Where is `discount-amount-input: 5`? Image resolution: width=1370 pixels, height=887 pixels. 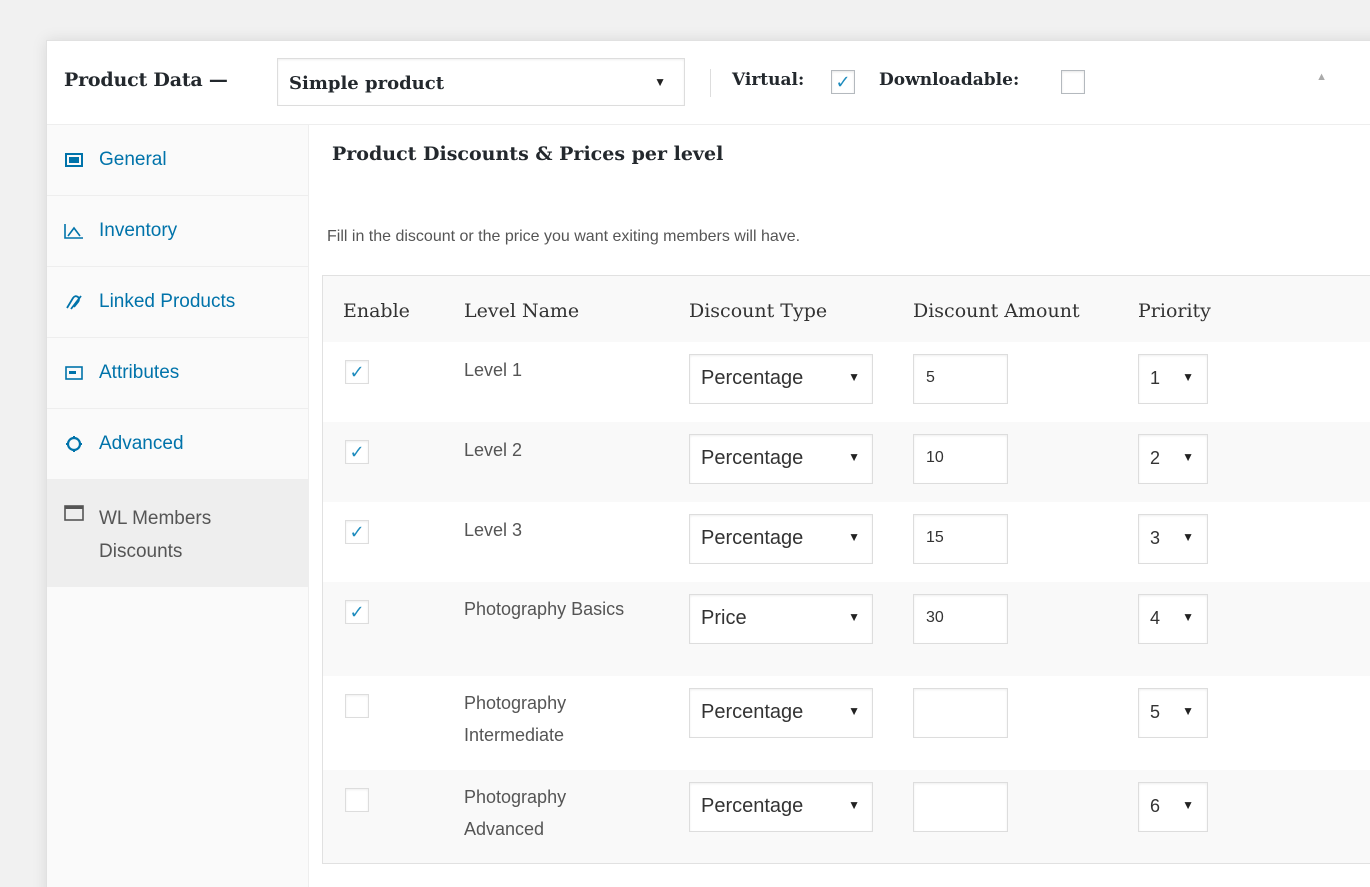 discount-amount-input: 5 is located at coordinates (960, 379).